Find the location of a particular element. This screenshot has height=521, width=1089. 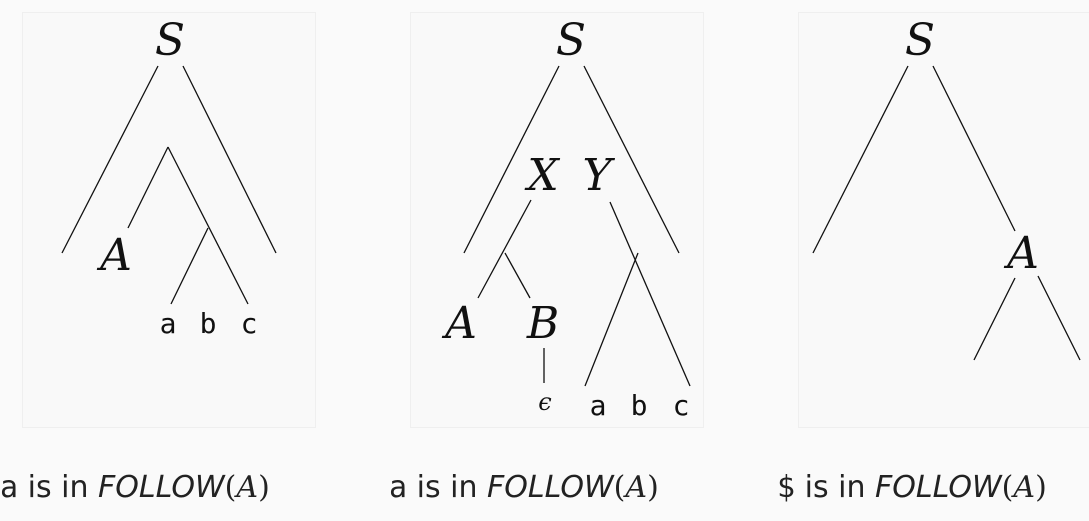

tree-1: S A a b c is located at coordinates (169, 177).